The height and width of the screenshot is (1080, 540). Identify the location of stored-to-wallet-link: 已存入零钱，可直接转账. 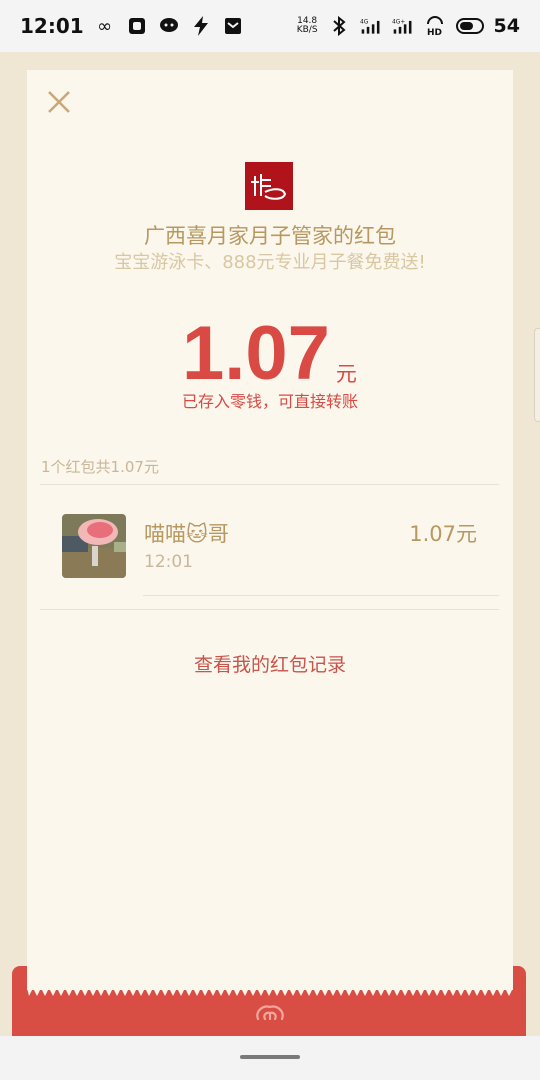
(270, 400).